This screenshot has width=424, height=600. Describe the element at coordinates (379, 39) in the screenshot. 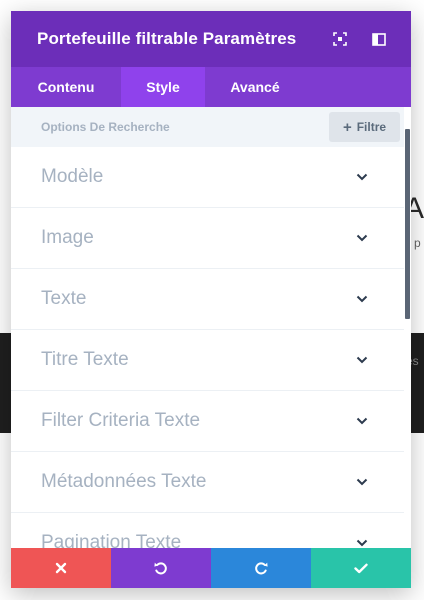

I see `sidebar-toggle-icon` at that location.